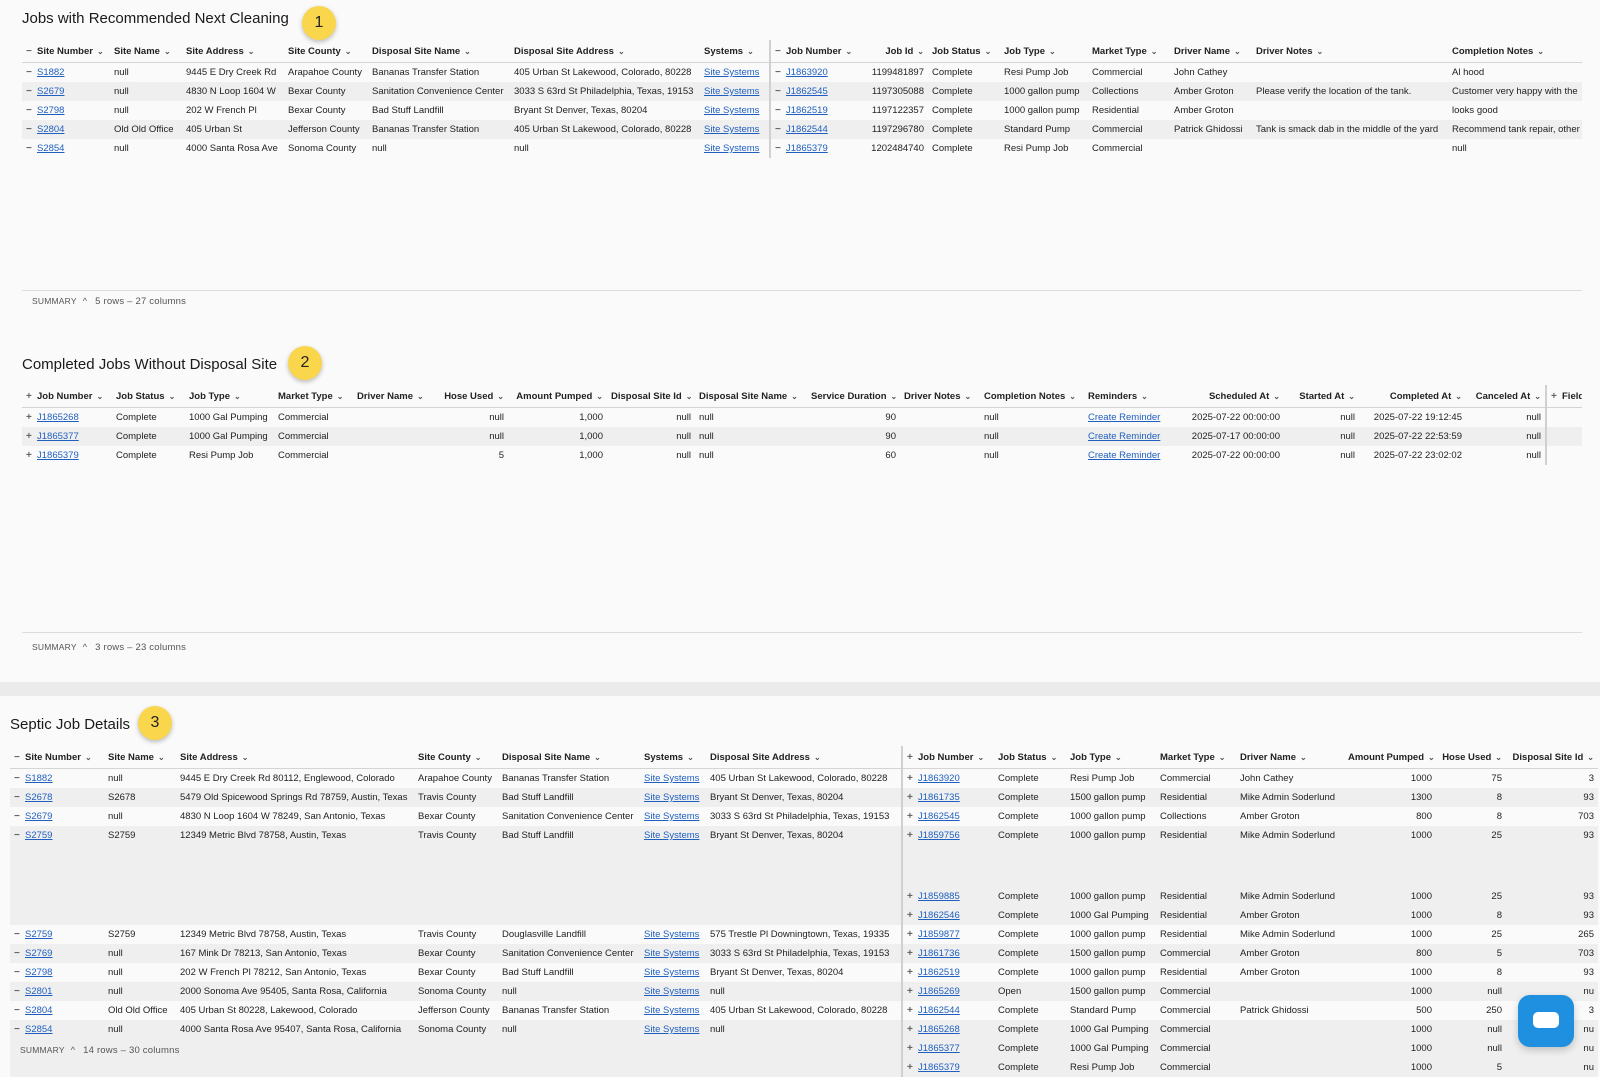 Image resolution: width=1600 pixels, height=1077 pixels. I want to click on link-site-number: S2801, so click(38, 991).